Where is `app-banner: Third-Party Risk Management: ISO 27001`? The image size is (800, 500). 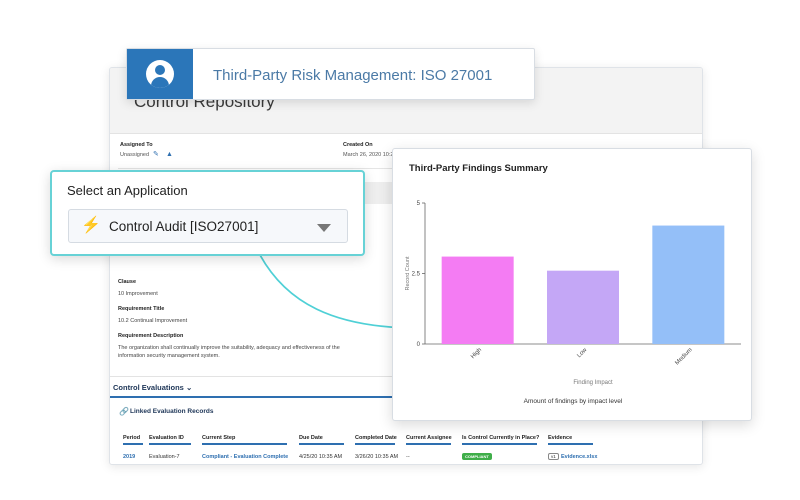
app-banner: Third-Party Risk Management: ISO 27001 is located at coordinates (330, 74).